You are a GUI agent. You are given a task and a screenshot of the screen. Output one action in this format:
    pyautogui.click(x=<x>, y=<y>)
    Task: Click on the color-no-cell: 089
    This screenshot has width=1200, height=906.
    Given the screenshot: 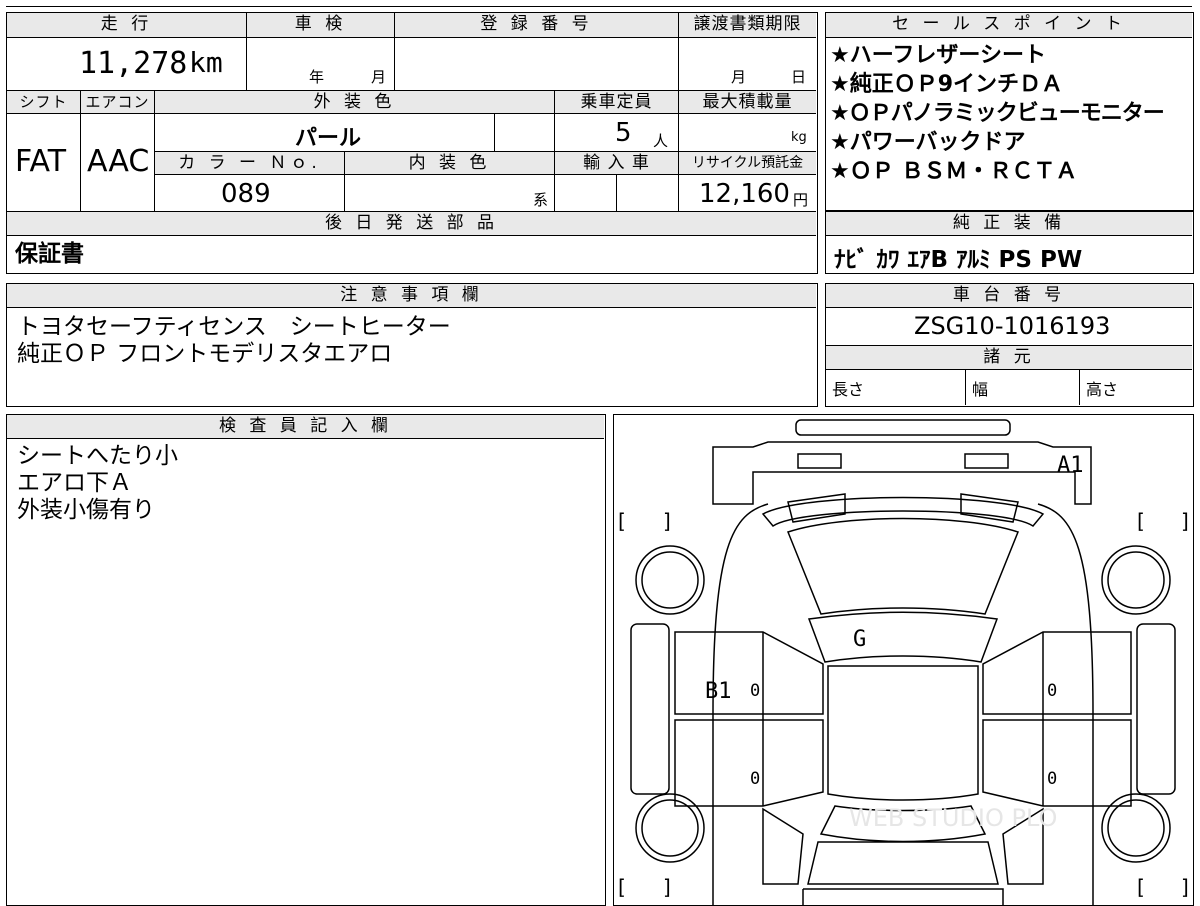 What is the action you would take?
    pyautogui.click(x=250, y=193)
    